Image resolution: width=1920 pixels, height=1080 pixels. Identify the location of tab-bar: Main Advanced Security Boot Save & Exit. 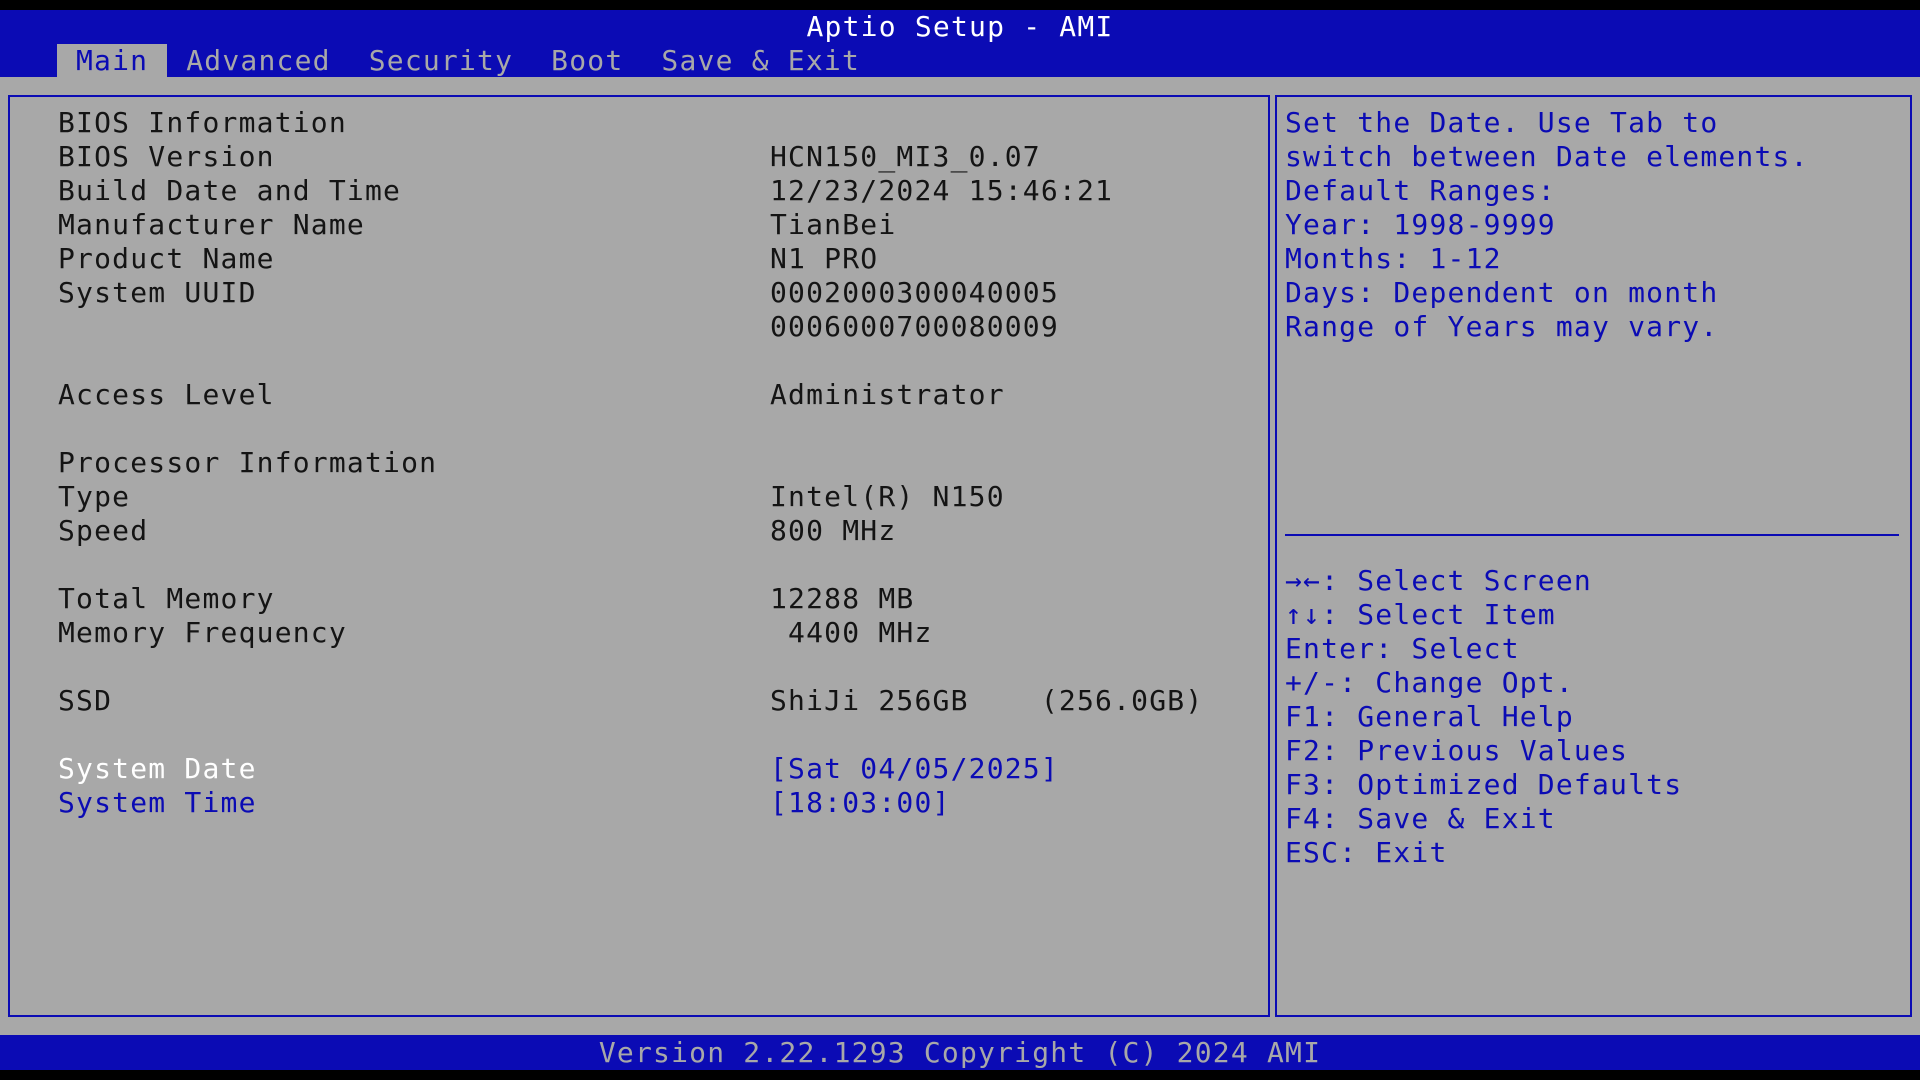
(468, 61).